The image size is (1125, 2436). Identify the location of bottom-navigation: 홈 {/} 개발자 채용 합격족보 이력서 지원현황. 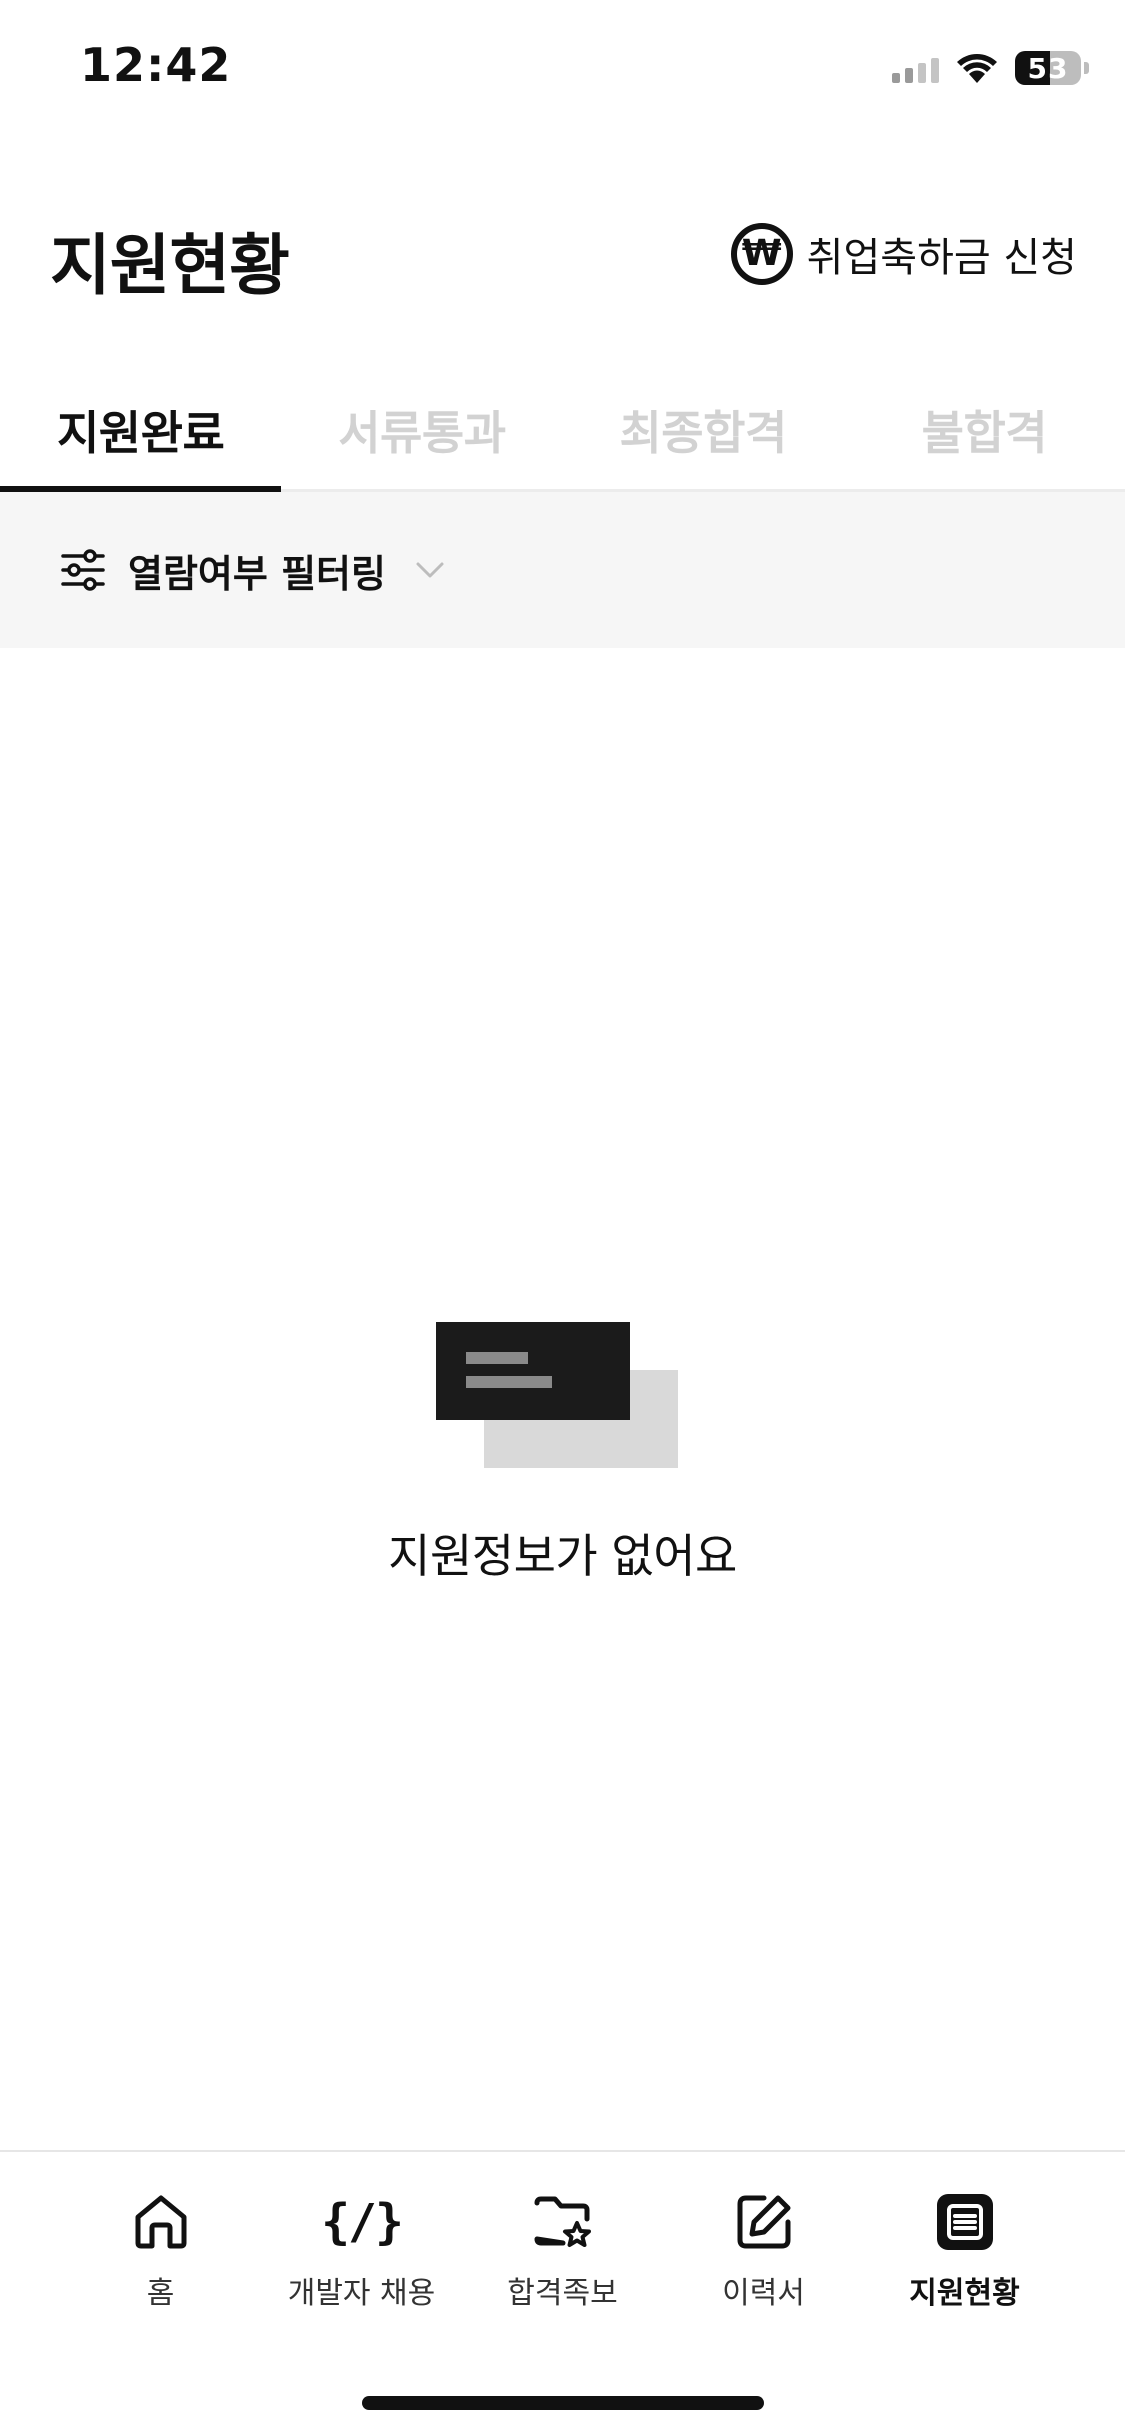
(562, 2293).